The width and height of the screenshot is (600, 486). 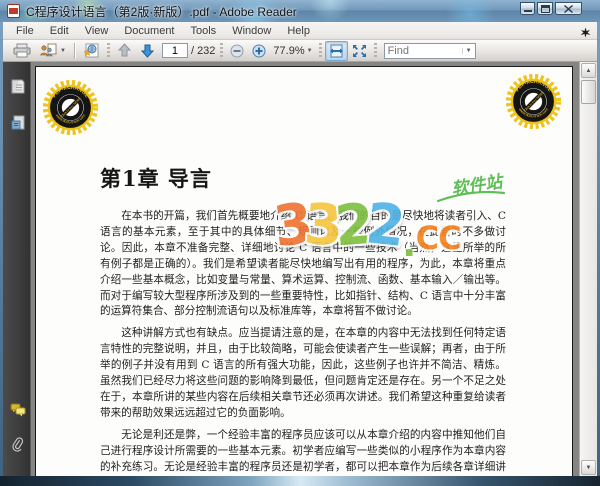 I want to click on paperclip-icon, so click(x=17, y=444).